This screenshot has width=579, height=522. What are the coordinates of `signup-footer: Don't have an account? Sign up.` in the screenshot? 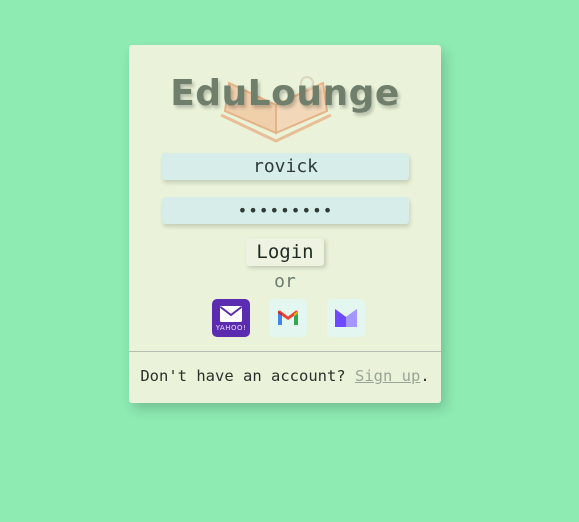 It's located at (285, 376).